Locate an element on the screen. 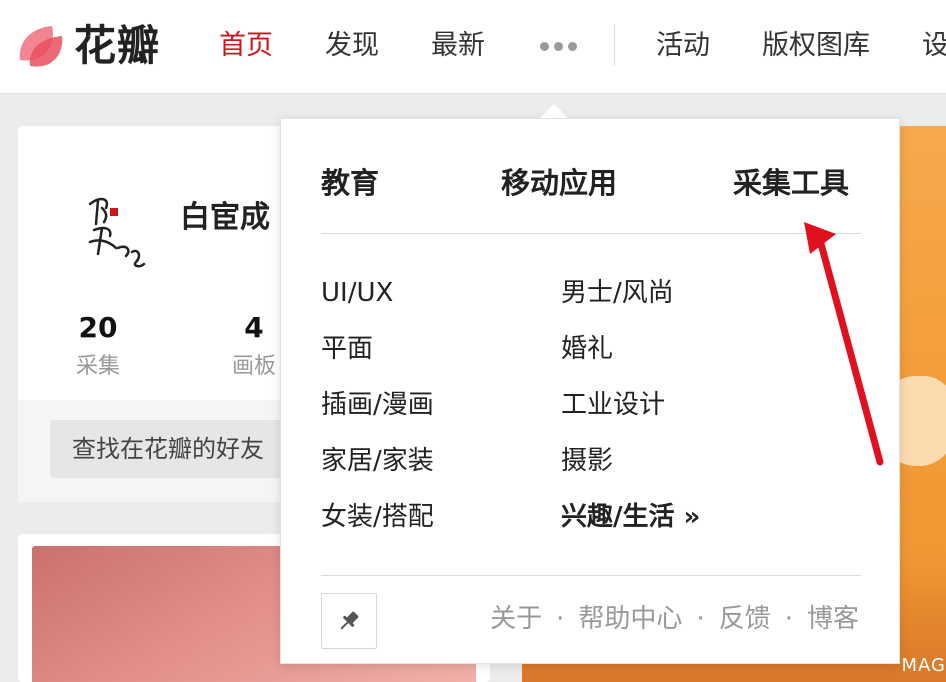 The height and width of the screenshot is (682, 946). nav-settings-partial: 设 is located at coordinates (934, 46).